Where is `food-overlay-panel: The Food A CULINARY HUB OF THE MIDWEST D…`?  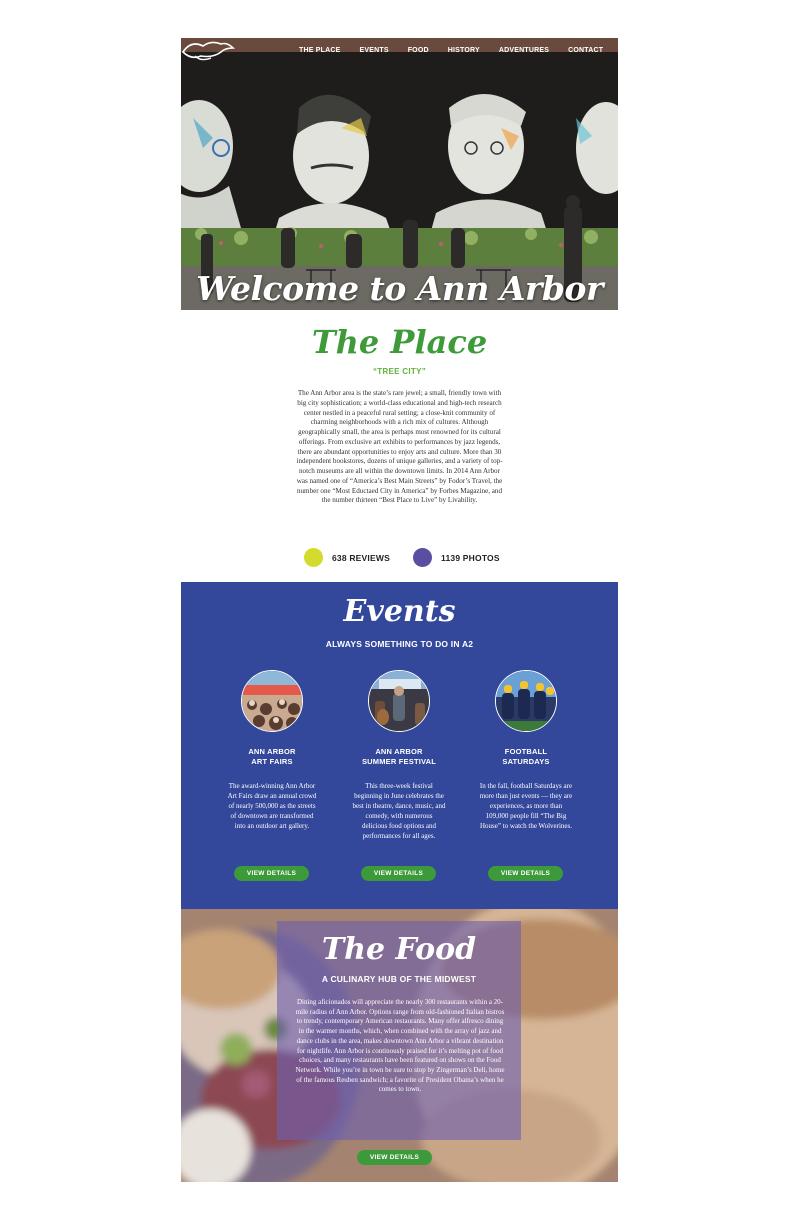
food-overlay-panel: The Food A CULINARY HUB OF THE MIDWEST D… is located at coordinates (399, 1030).